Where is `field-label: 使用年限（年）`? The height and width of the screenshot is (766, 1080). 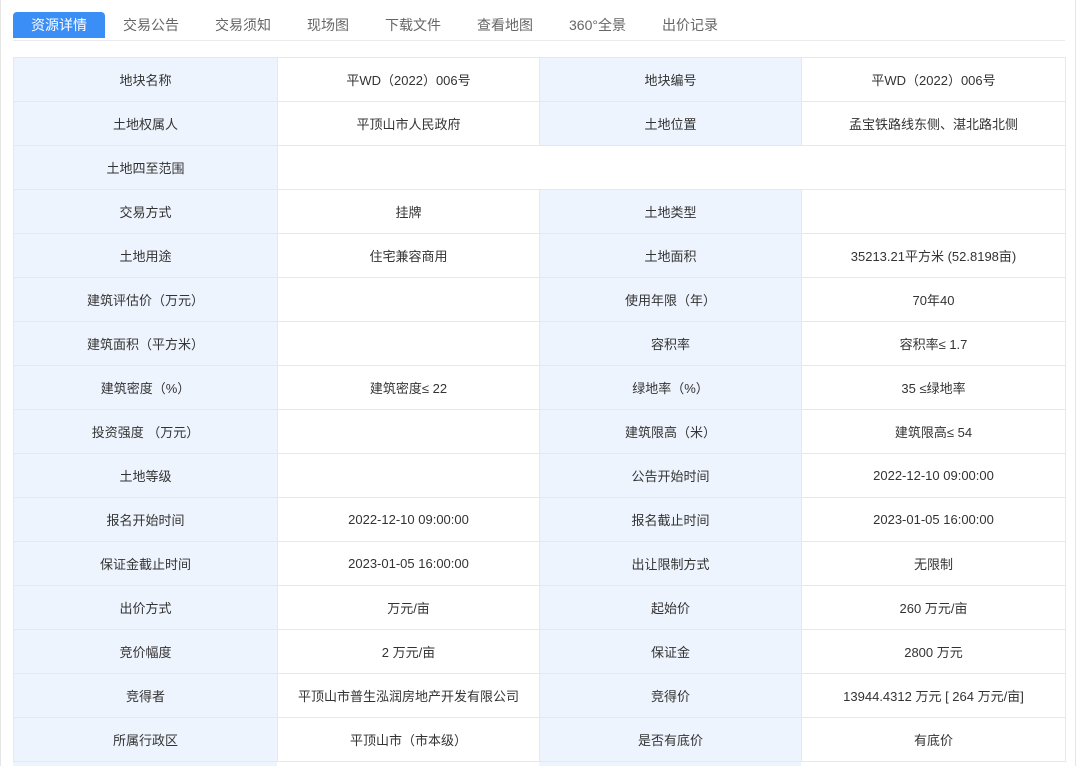
field-label: 使用年限（年） is located at coordinates (670, 299).